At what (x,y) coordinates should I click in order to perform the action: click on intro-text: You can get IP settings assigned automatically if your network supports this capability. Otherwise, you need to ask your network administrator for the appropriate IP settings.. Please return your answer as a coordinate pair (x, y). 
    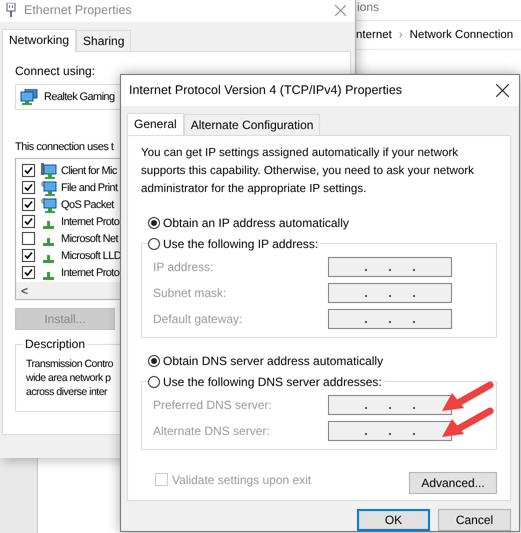
    Looking at the image, I should click on (308, 170).